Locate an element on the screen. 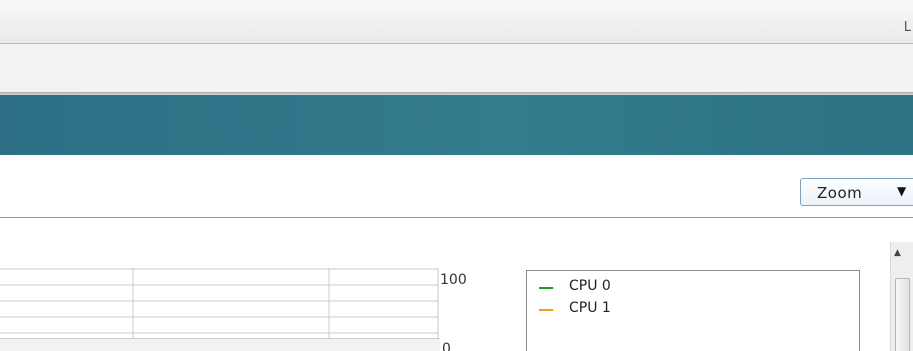  legend-label-cpu0: CPU 0 is located at coordinates (590, 286).